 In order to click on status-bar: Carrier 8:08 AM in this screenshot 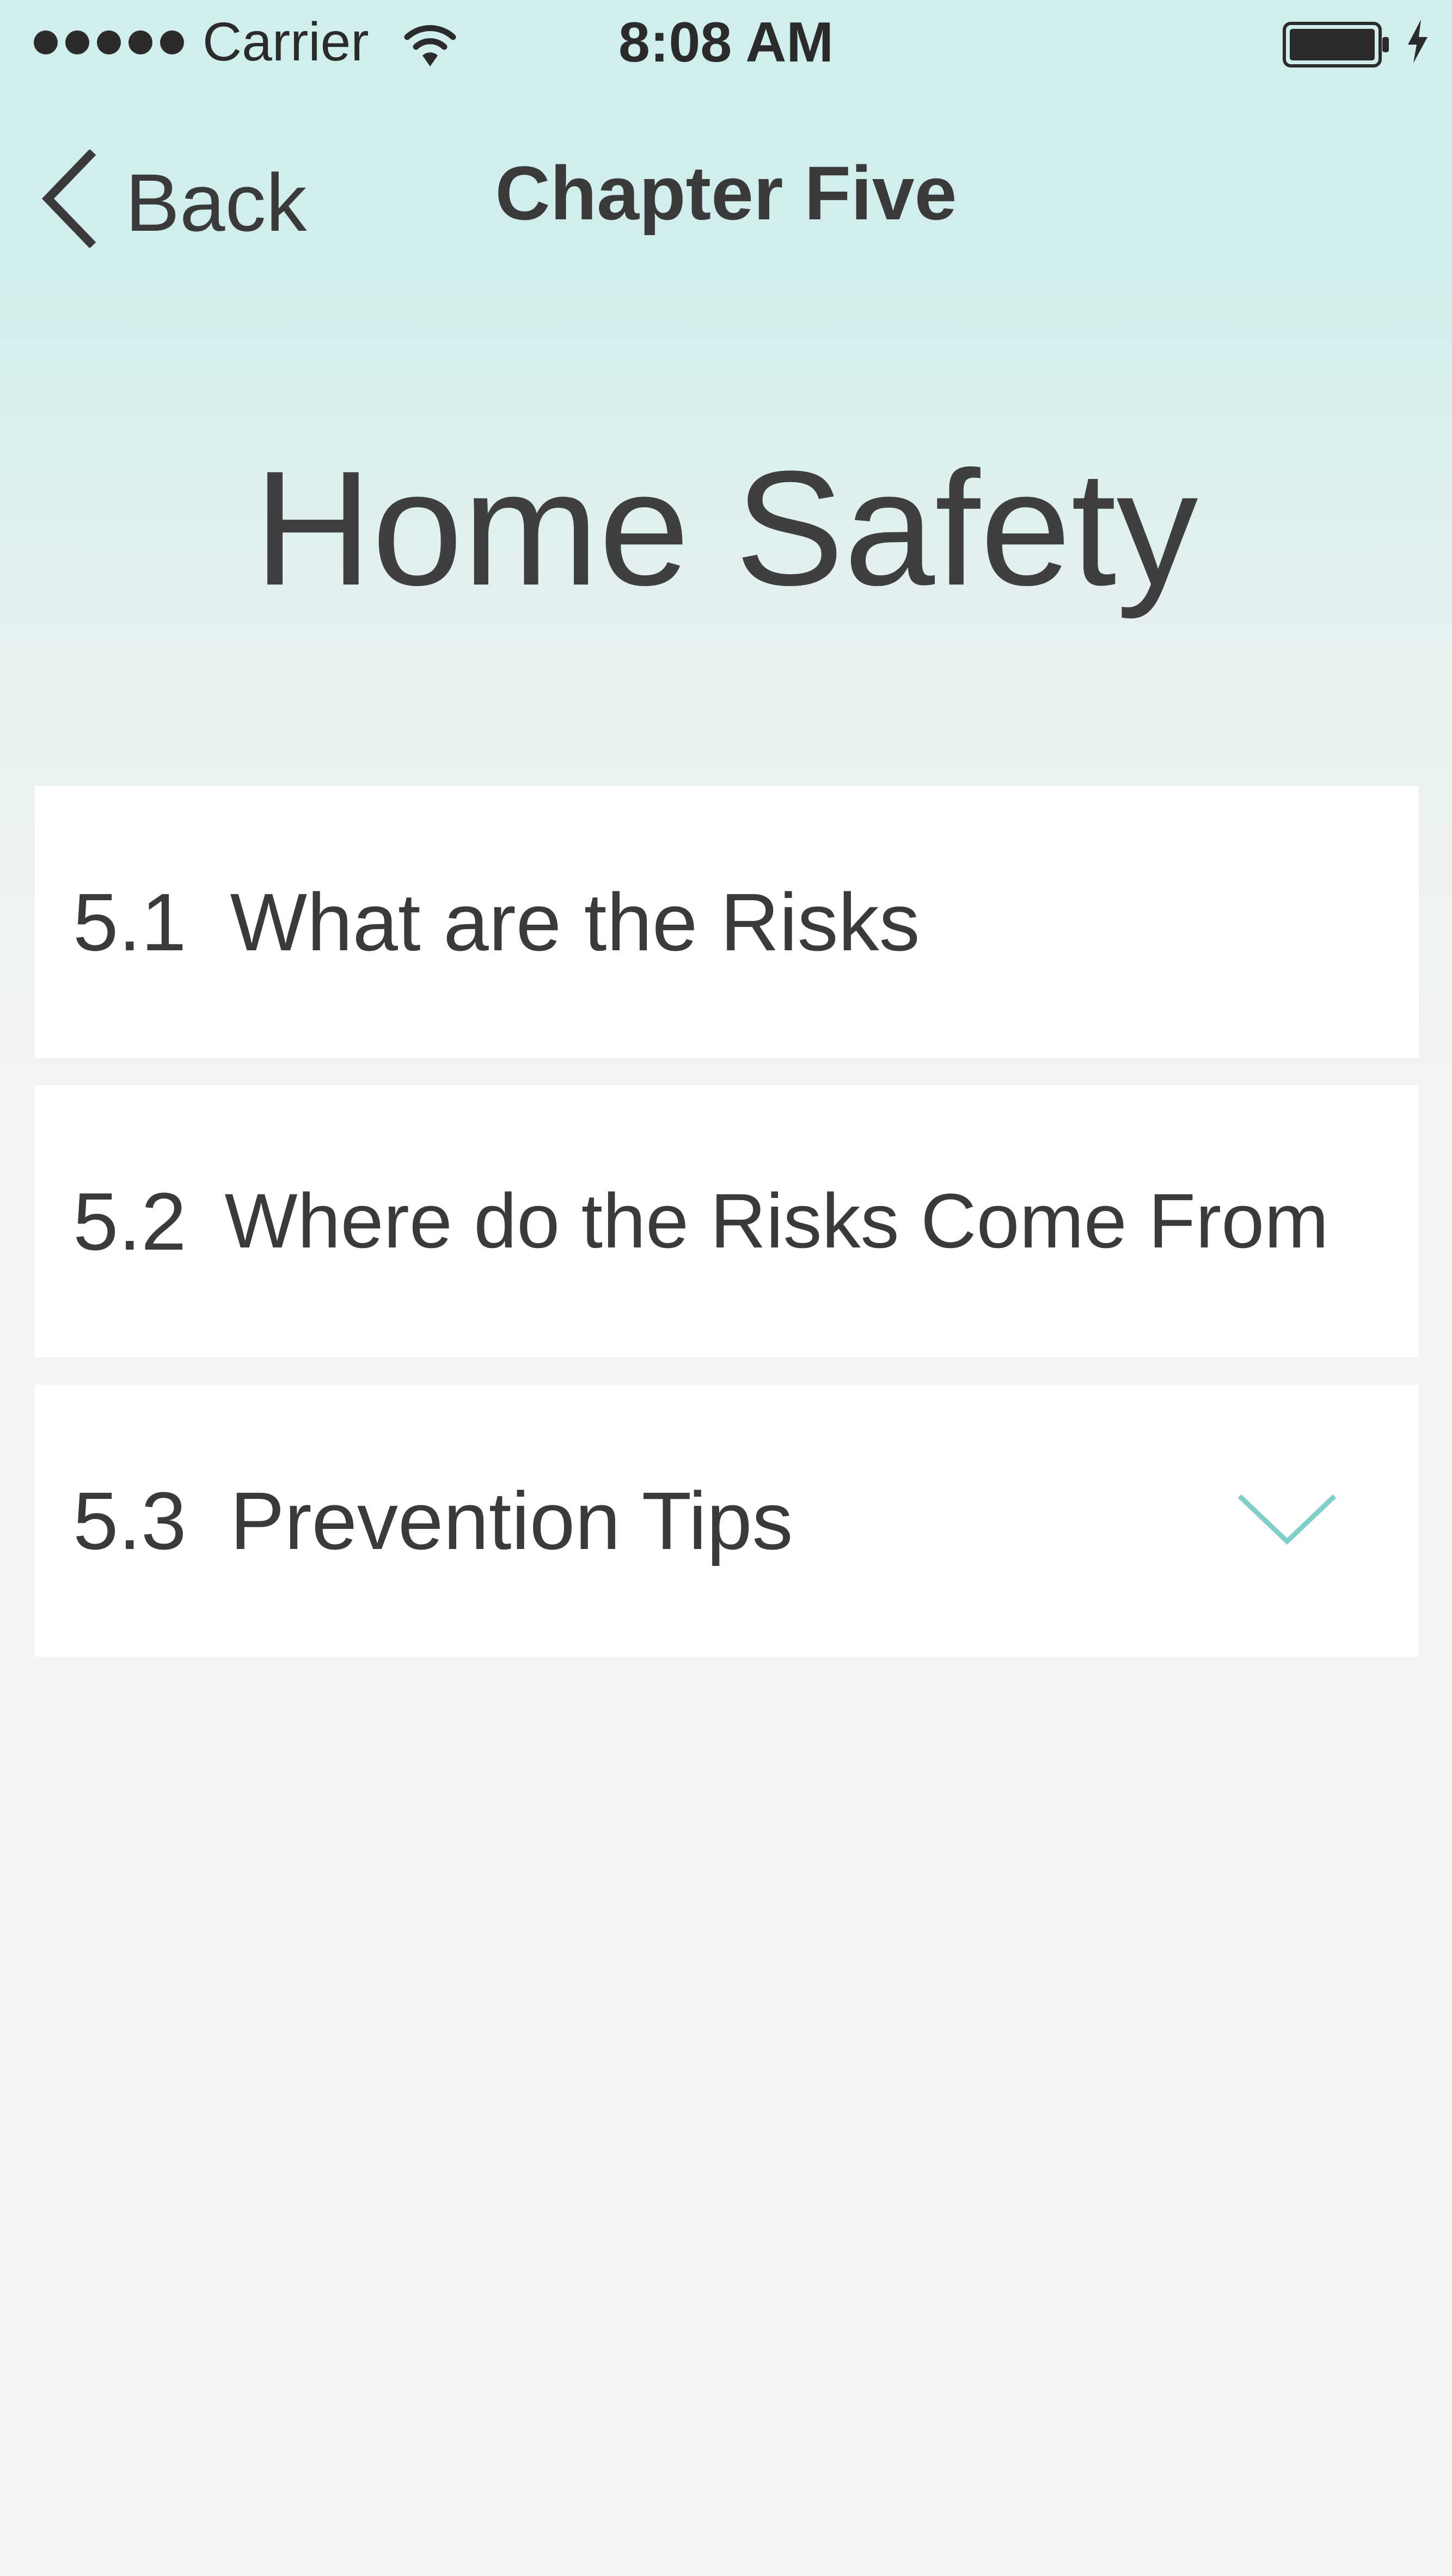, I will do `click(726, 41)`.